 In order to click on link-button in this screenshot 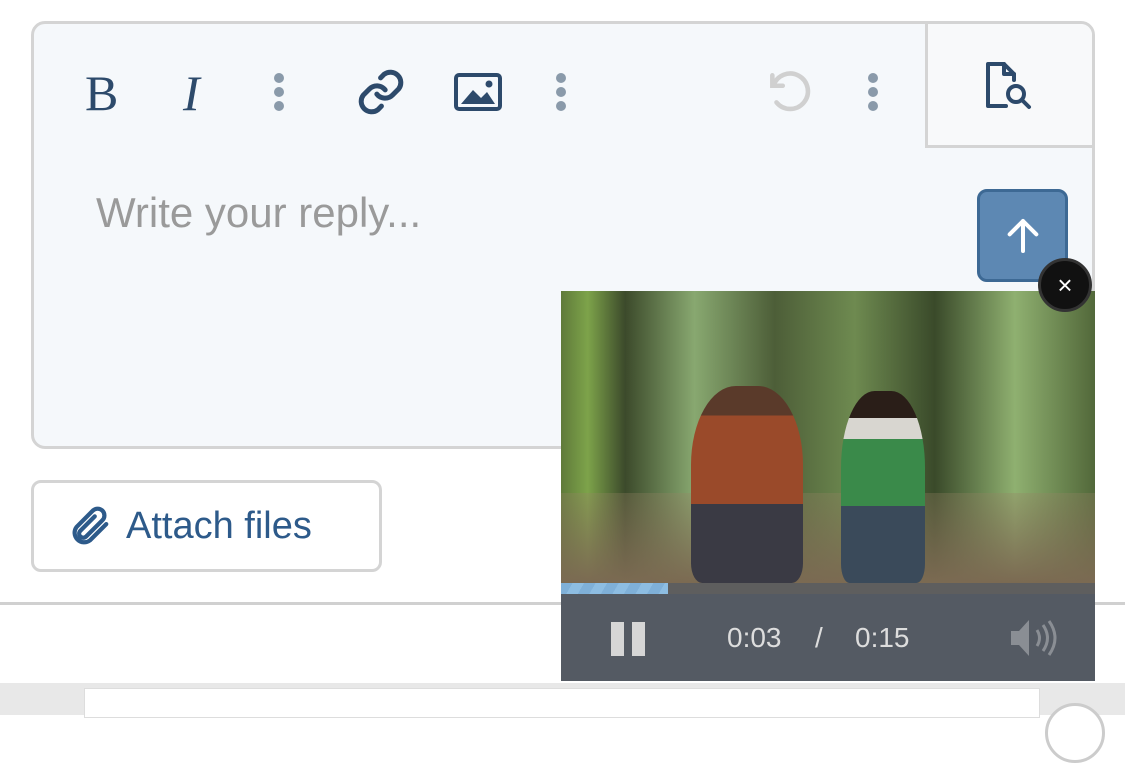, I will do `click(381, 92)`.